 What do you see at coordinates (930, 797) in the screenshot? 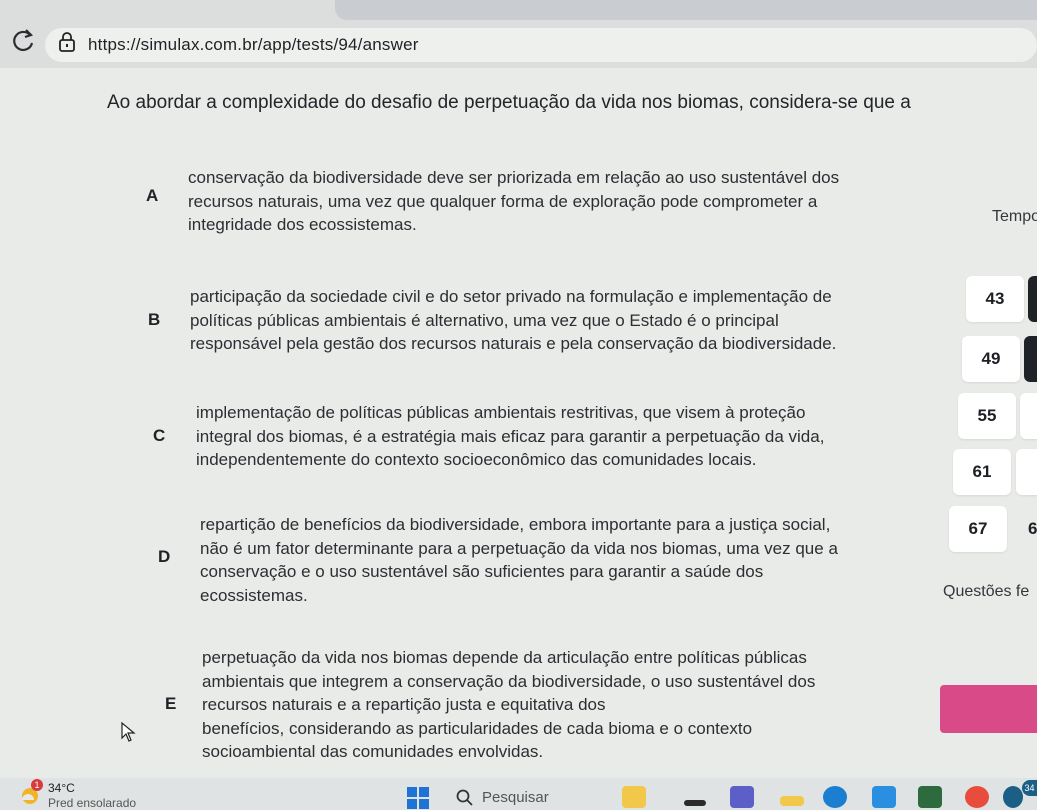
I see `app-grid-icon` at bounding box center [930, 797].